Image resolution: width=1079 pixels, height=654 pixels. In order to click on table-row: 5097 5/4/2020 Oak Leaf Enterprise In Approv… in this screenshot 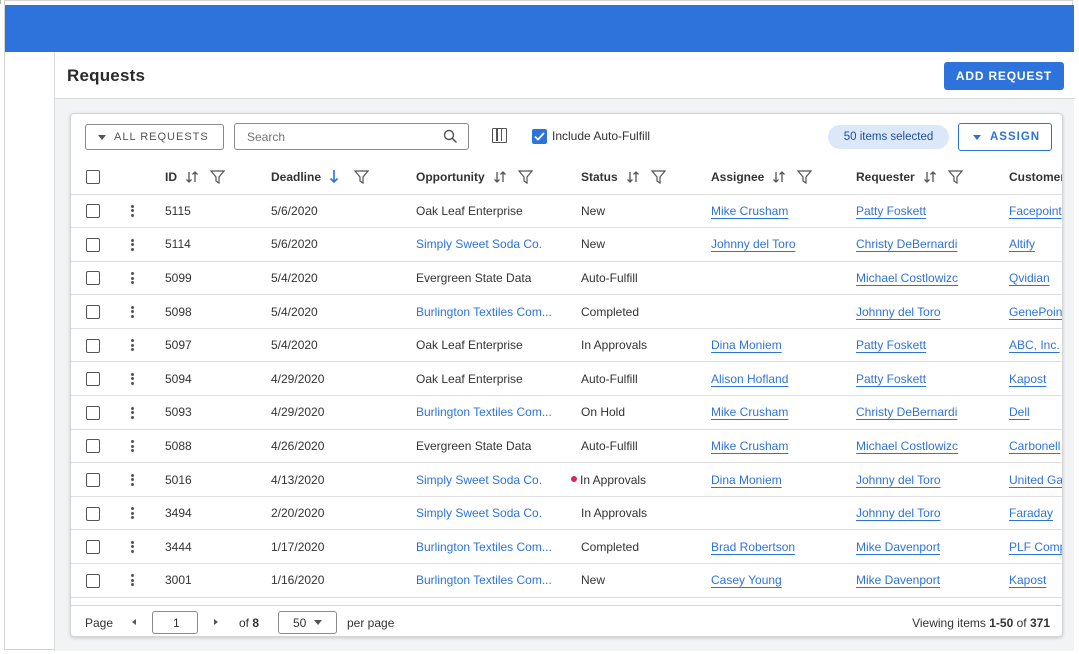, I will do `click(566, 345)`.